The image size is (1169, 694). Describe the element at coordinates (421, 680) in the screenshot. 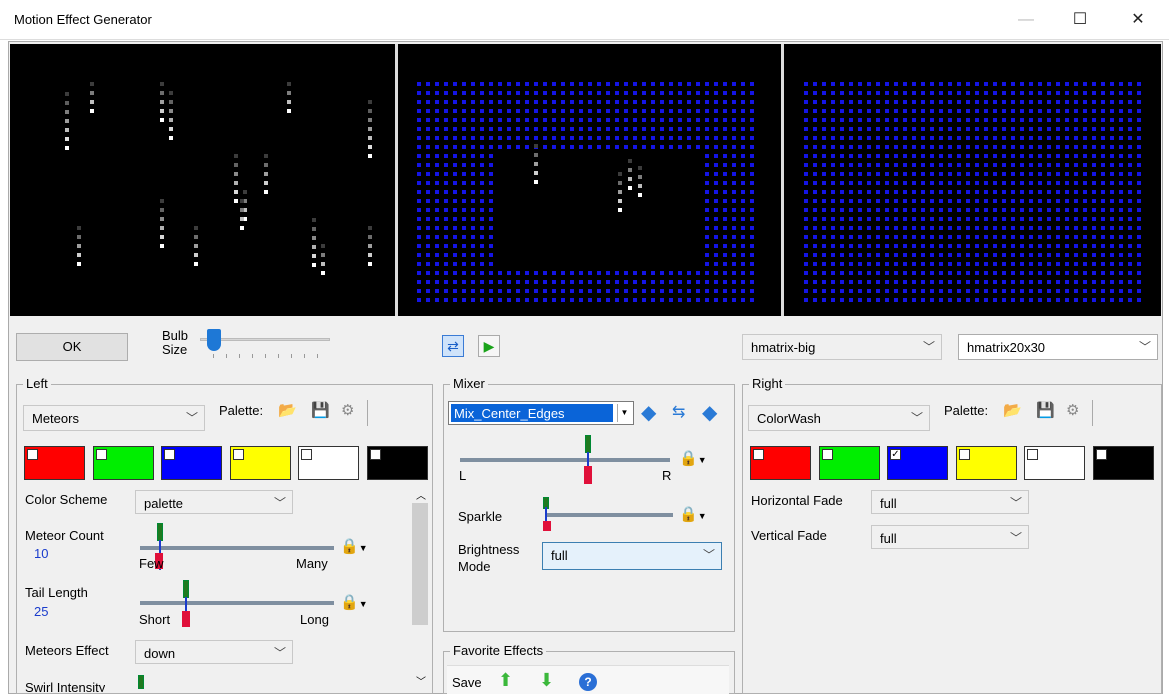

I see `scroll-down-icon: ﹀` at that location.